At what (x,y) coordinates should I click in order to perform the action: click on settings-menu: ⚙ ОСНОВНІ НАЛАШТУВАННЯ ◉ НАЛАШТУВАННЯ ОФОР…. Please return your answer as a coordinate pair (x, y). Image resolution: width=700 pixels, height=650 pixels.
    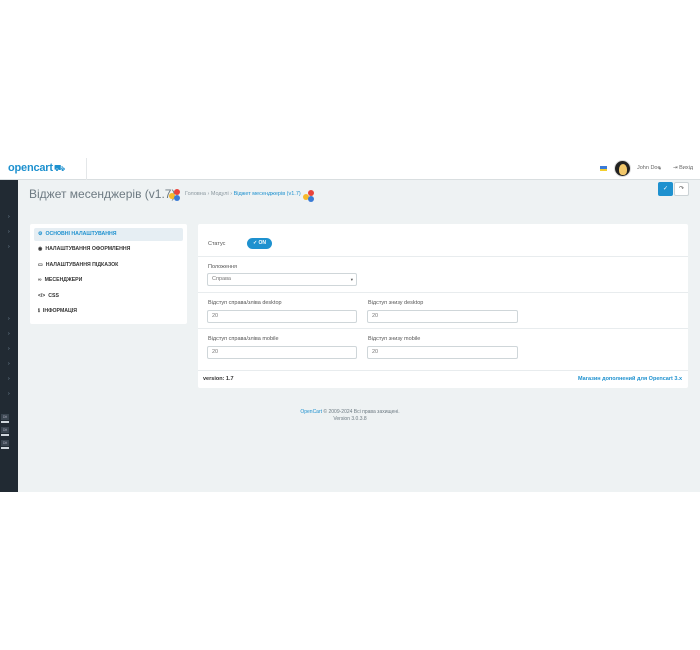
    Looking at the image, I should click on (108, 274).